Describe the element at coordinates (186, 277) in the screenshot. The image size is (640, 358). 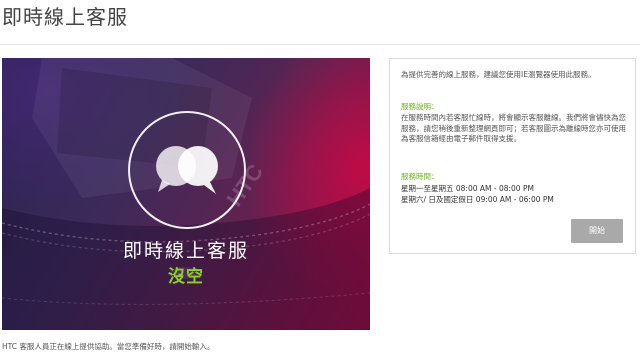
I see `availability-status: 沒空` at that location.